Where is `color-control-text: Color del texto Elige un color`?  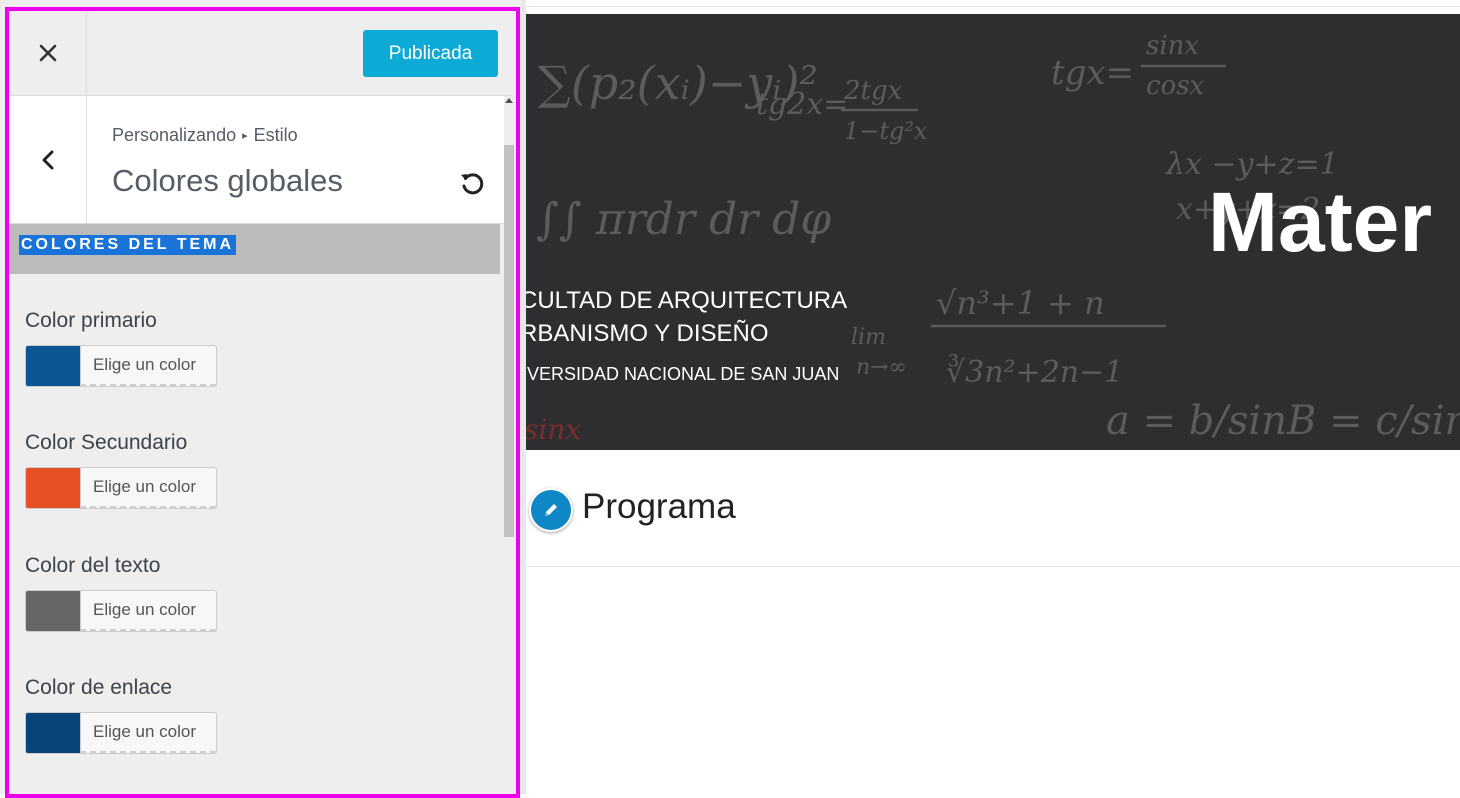 color-control-text: Color del texto Elige un color is located at coordinates (121, 593).